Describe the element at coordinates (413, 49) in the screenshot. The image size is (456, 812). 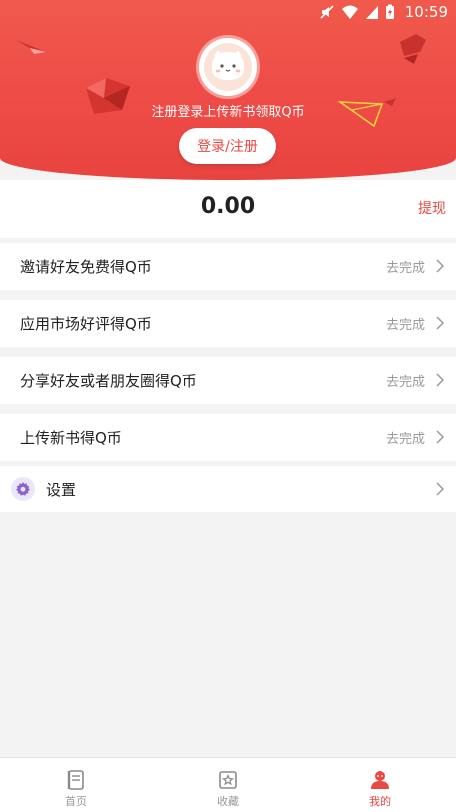
I see `cube-right-icon` at that location.